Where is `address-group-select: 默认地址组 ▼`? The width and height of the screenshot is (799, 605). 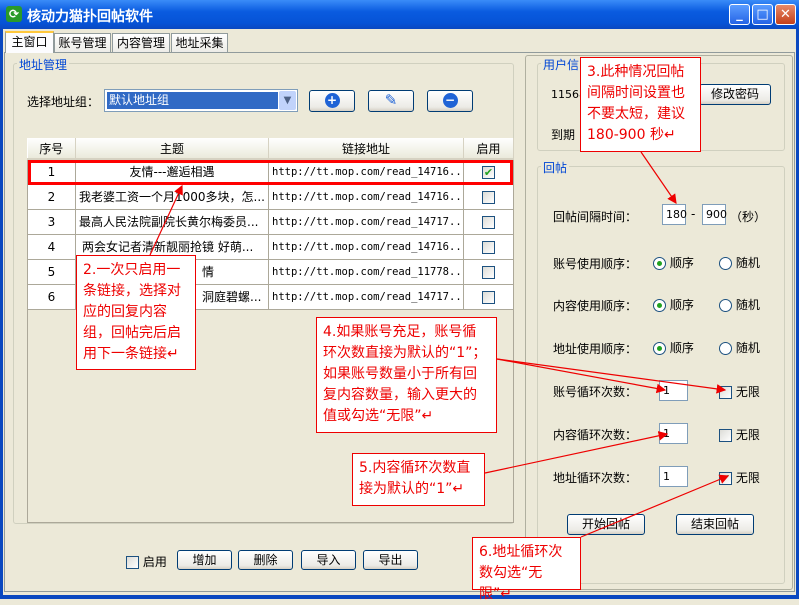 address-group-select: 默认地址组 ▼ is located at coordinates (201, 100).